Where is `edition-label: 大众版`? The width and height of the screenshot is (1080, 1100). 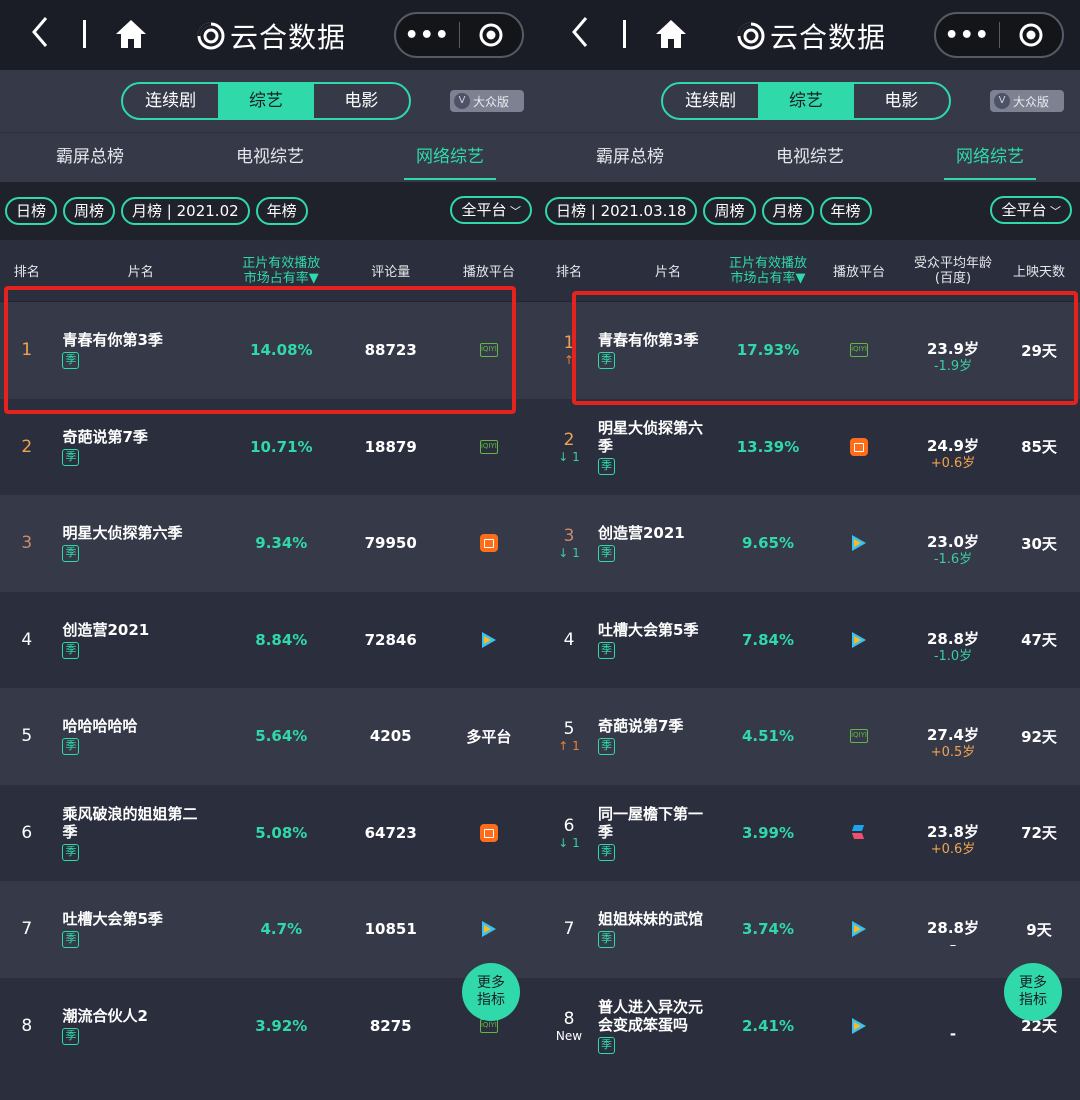 edition-label: 大众版 is located at coordinates (1031, 101).